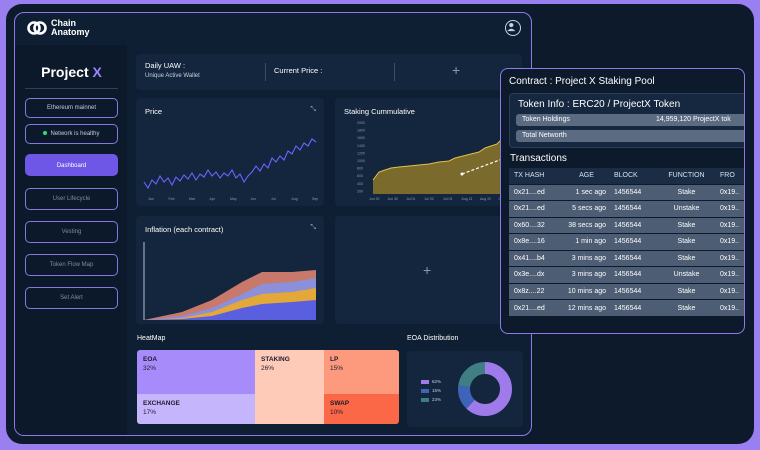 Image resolution: width=760 pixels, height=450 pixels. I want to click on sidebar-item-user-lifecycle: User Lifecycle, so click(71, 199).